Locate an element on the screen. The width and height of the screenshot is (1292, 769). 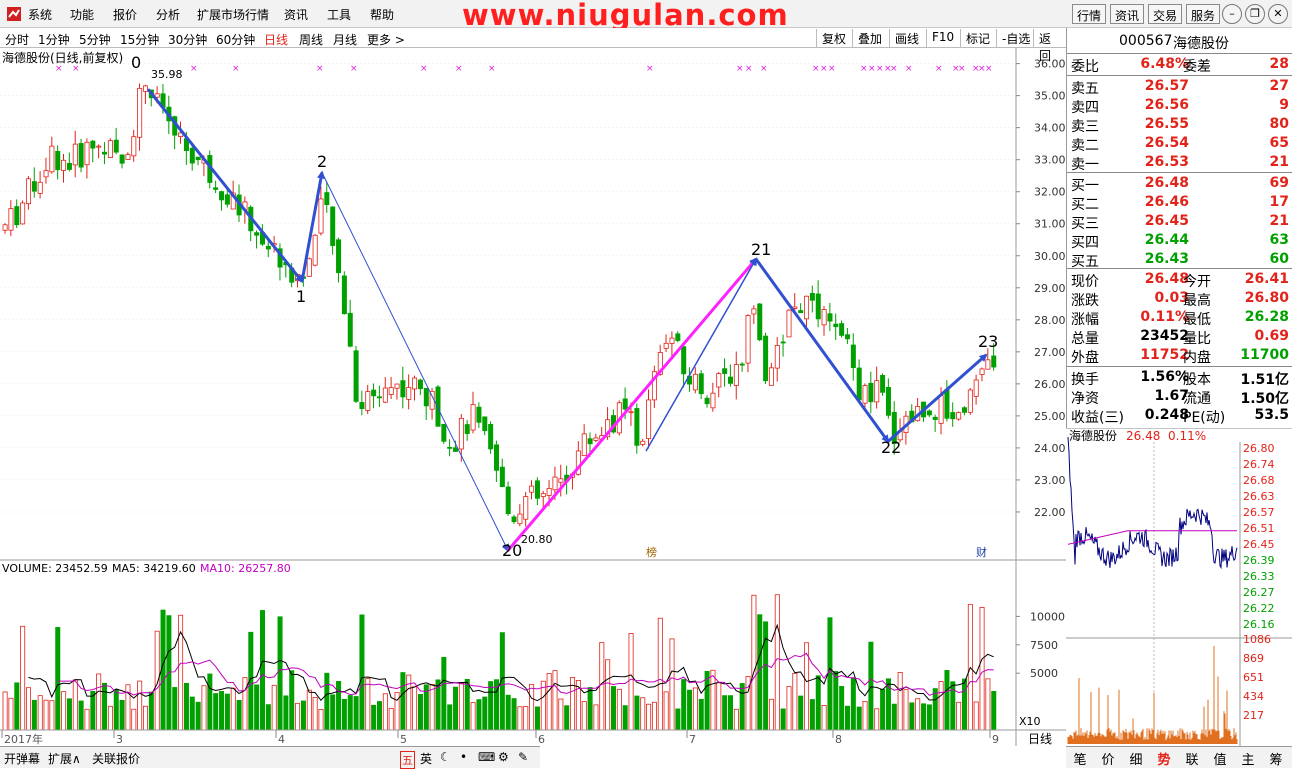
mark-button: 标记 is located at coordinates (977, 38).